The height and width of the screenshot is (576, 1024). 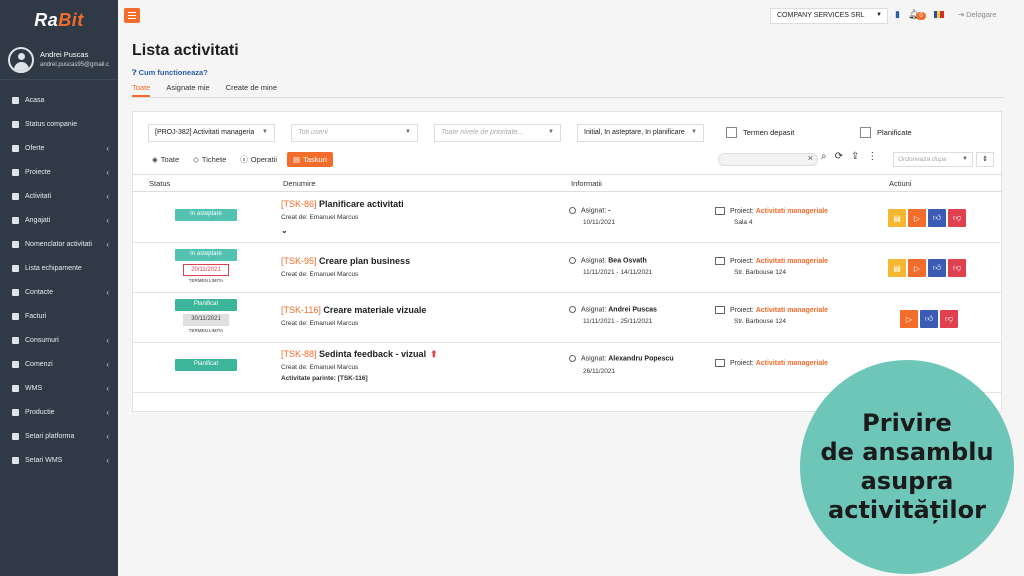 What do you see at coordinates (354, 133) in the screenshot?
I see `users-filter: Toti userii ▼` at bounding box center [354, 133].